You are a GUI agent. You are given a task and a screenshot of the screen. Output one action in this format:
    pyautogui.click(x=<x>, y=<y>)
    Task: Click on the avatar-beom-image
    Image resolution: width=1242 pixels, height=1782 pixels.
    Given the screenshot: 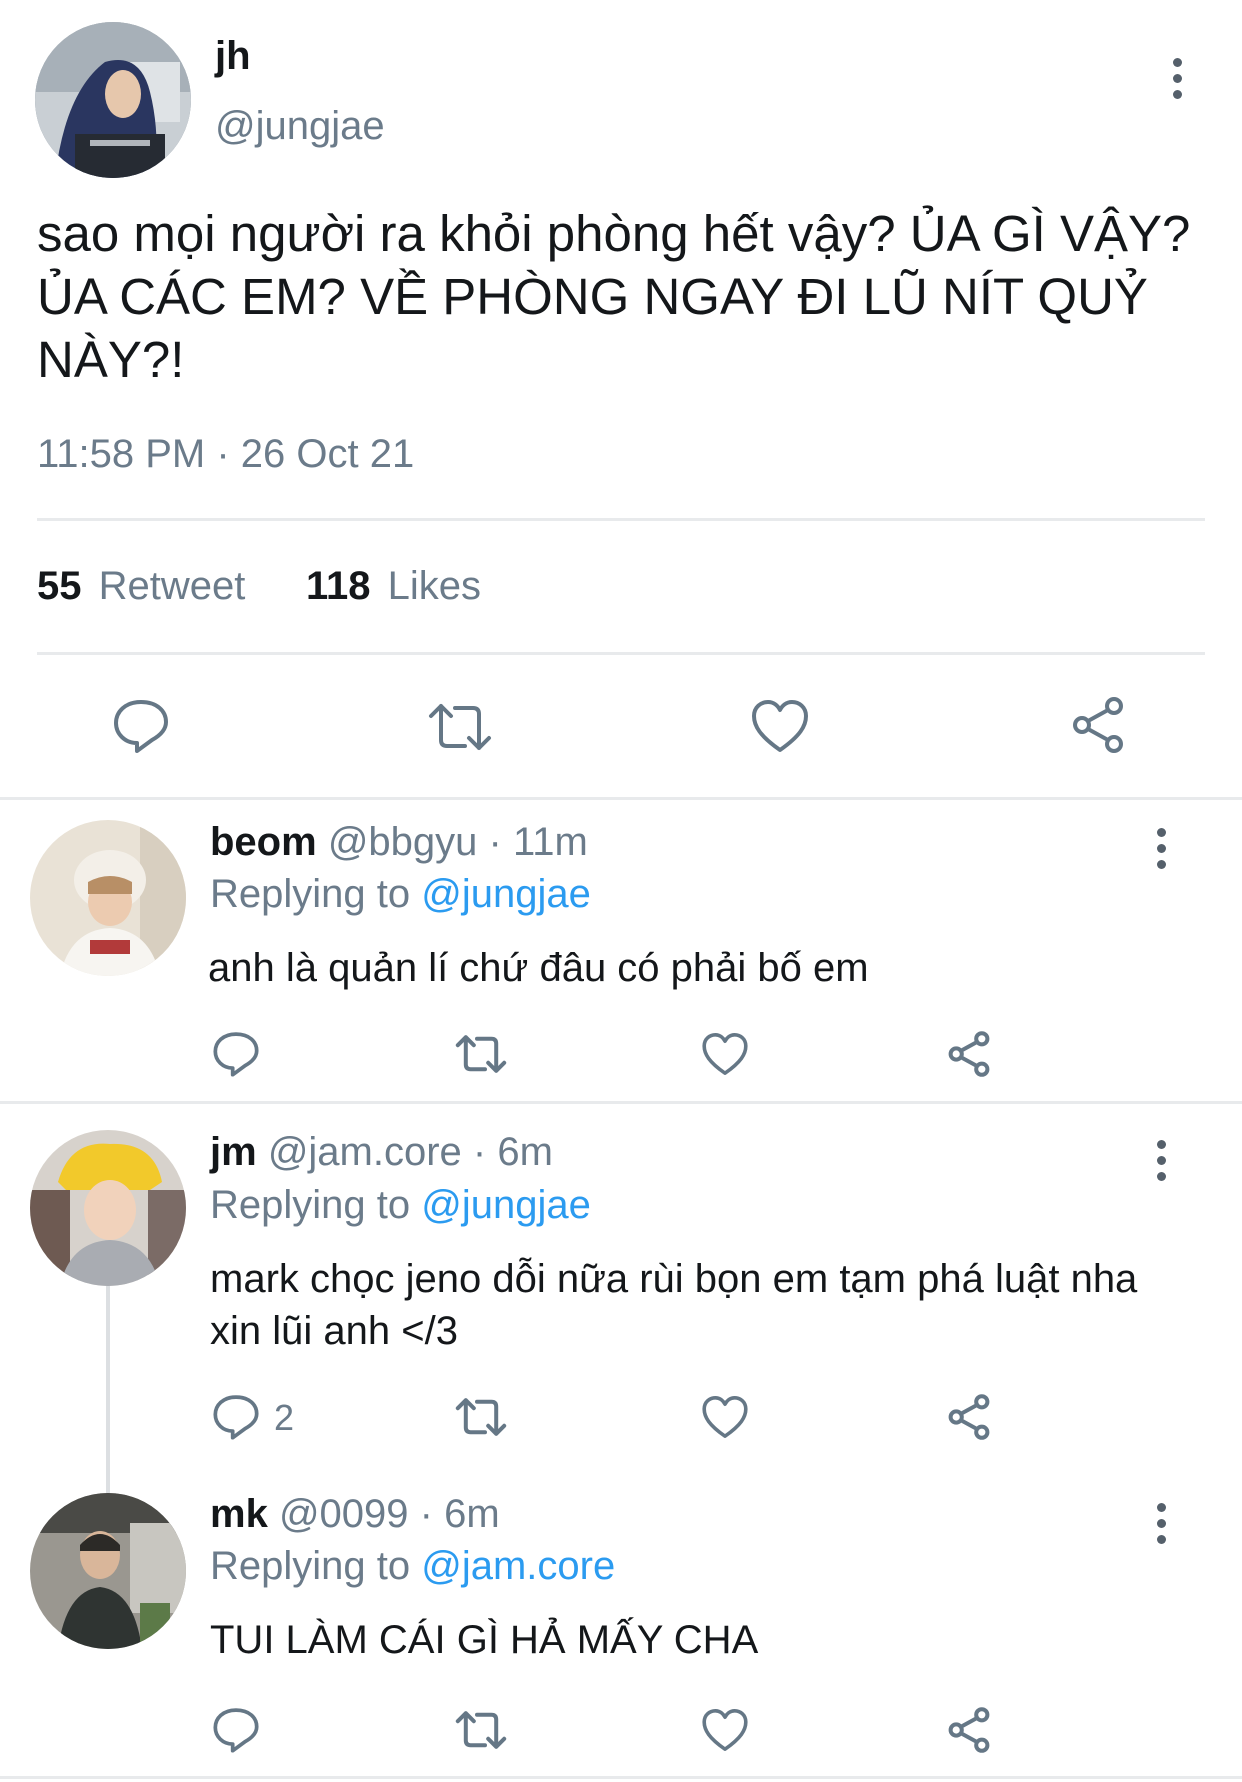 What is the action you would take?
    pyautogui.click(x=108, y=898)
    